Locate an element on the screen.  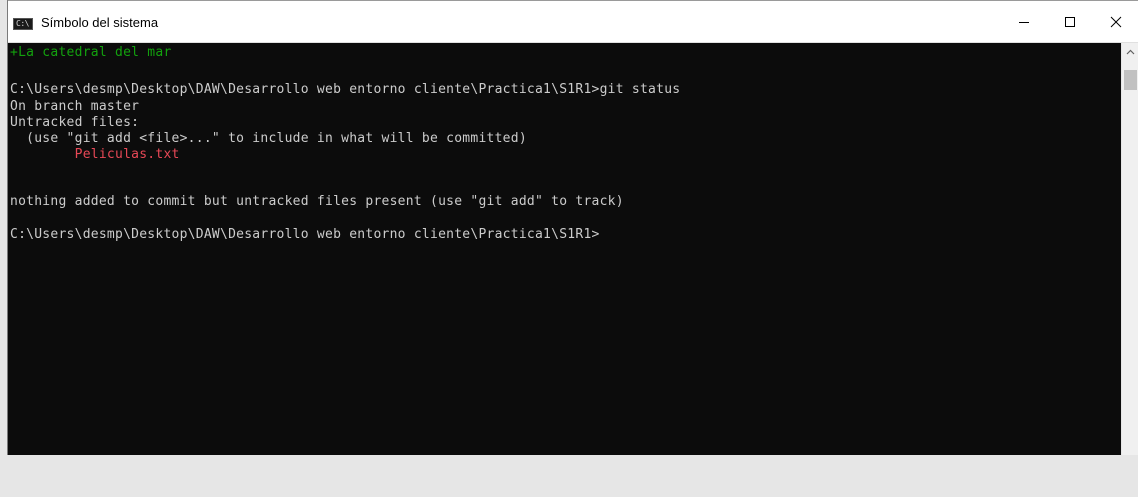
cmd-app-icon-label: C:\ is located at coordinates (22, 23).